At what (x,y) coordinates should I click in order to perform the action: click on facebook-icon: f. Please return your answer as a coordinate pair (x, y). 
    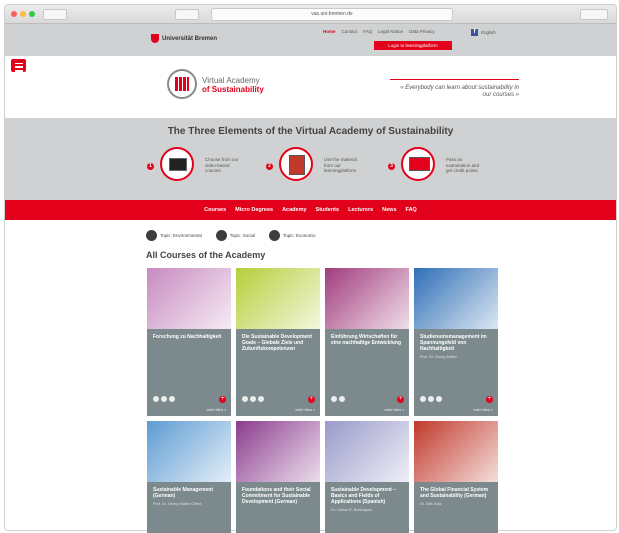
    Looking at the image, I should click on (474, 32).